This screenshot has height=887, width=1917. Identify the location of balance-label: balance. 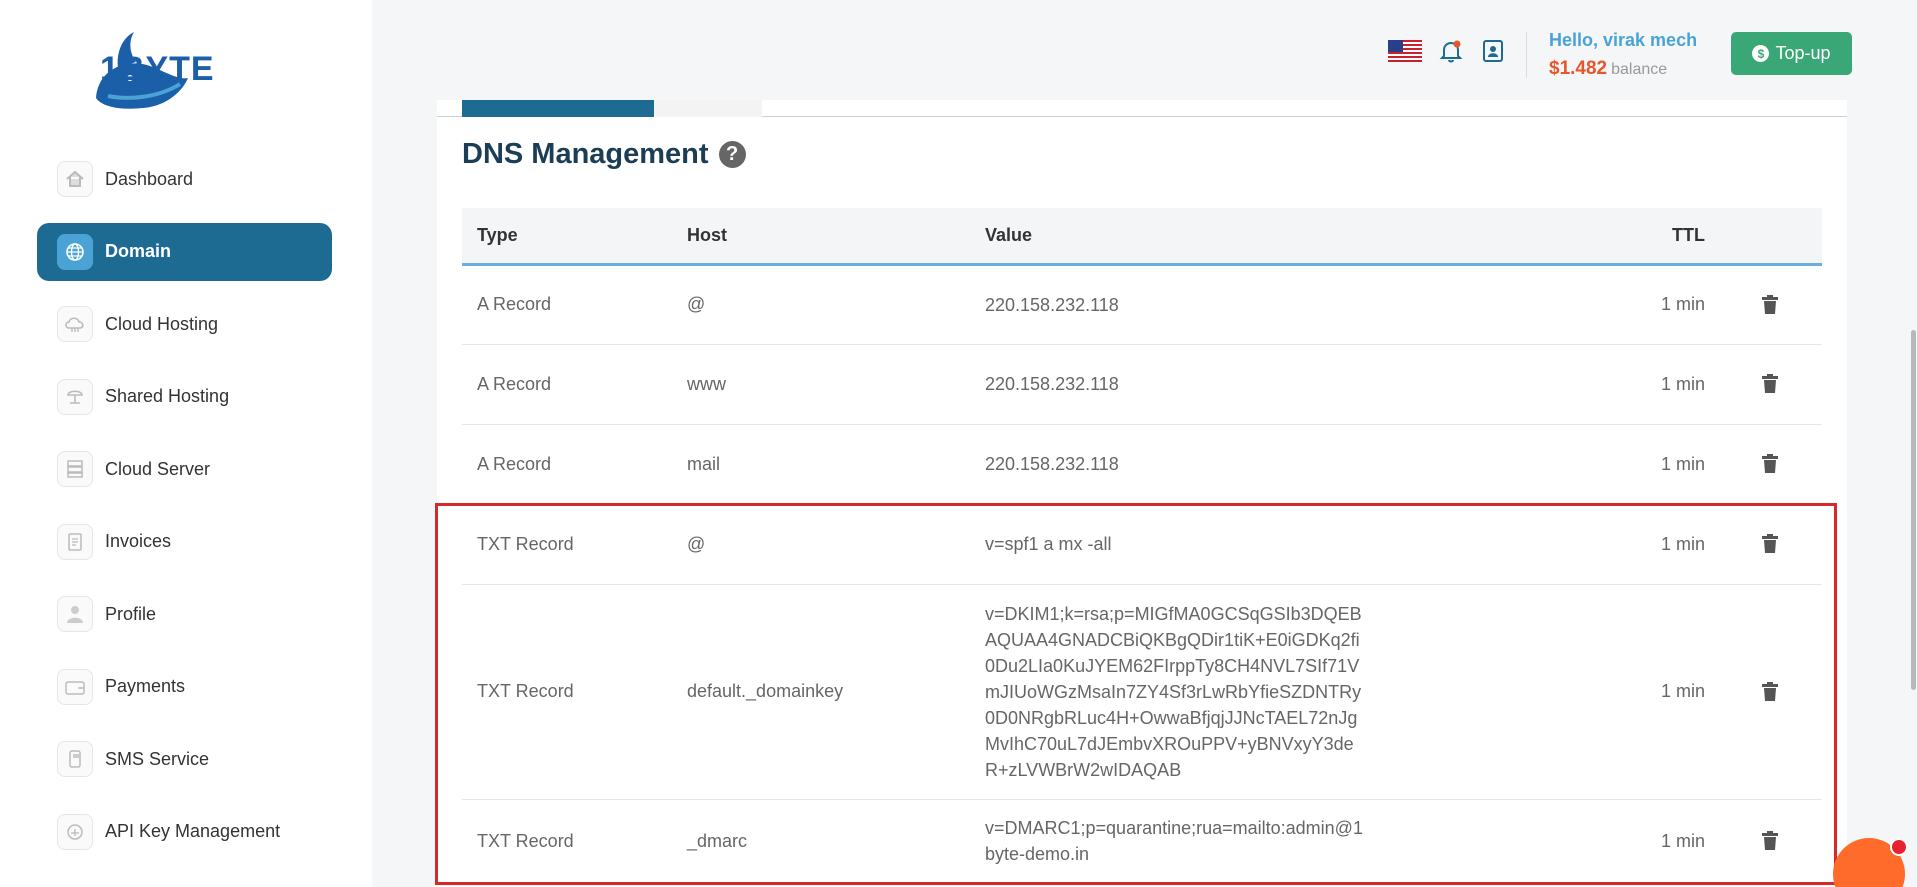
(1639, 69).